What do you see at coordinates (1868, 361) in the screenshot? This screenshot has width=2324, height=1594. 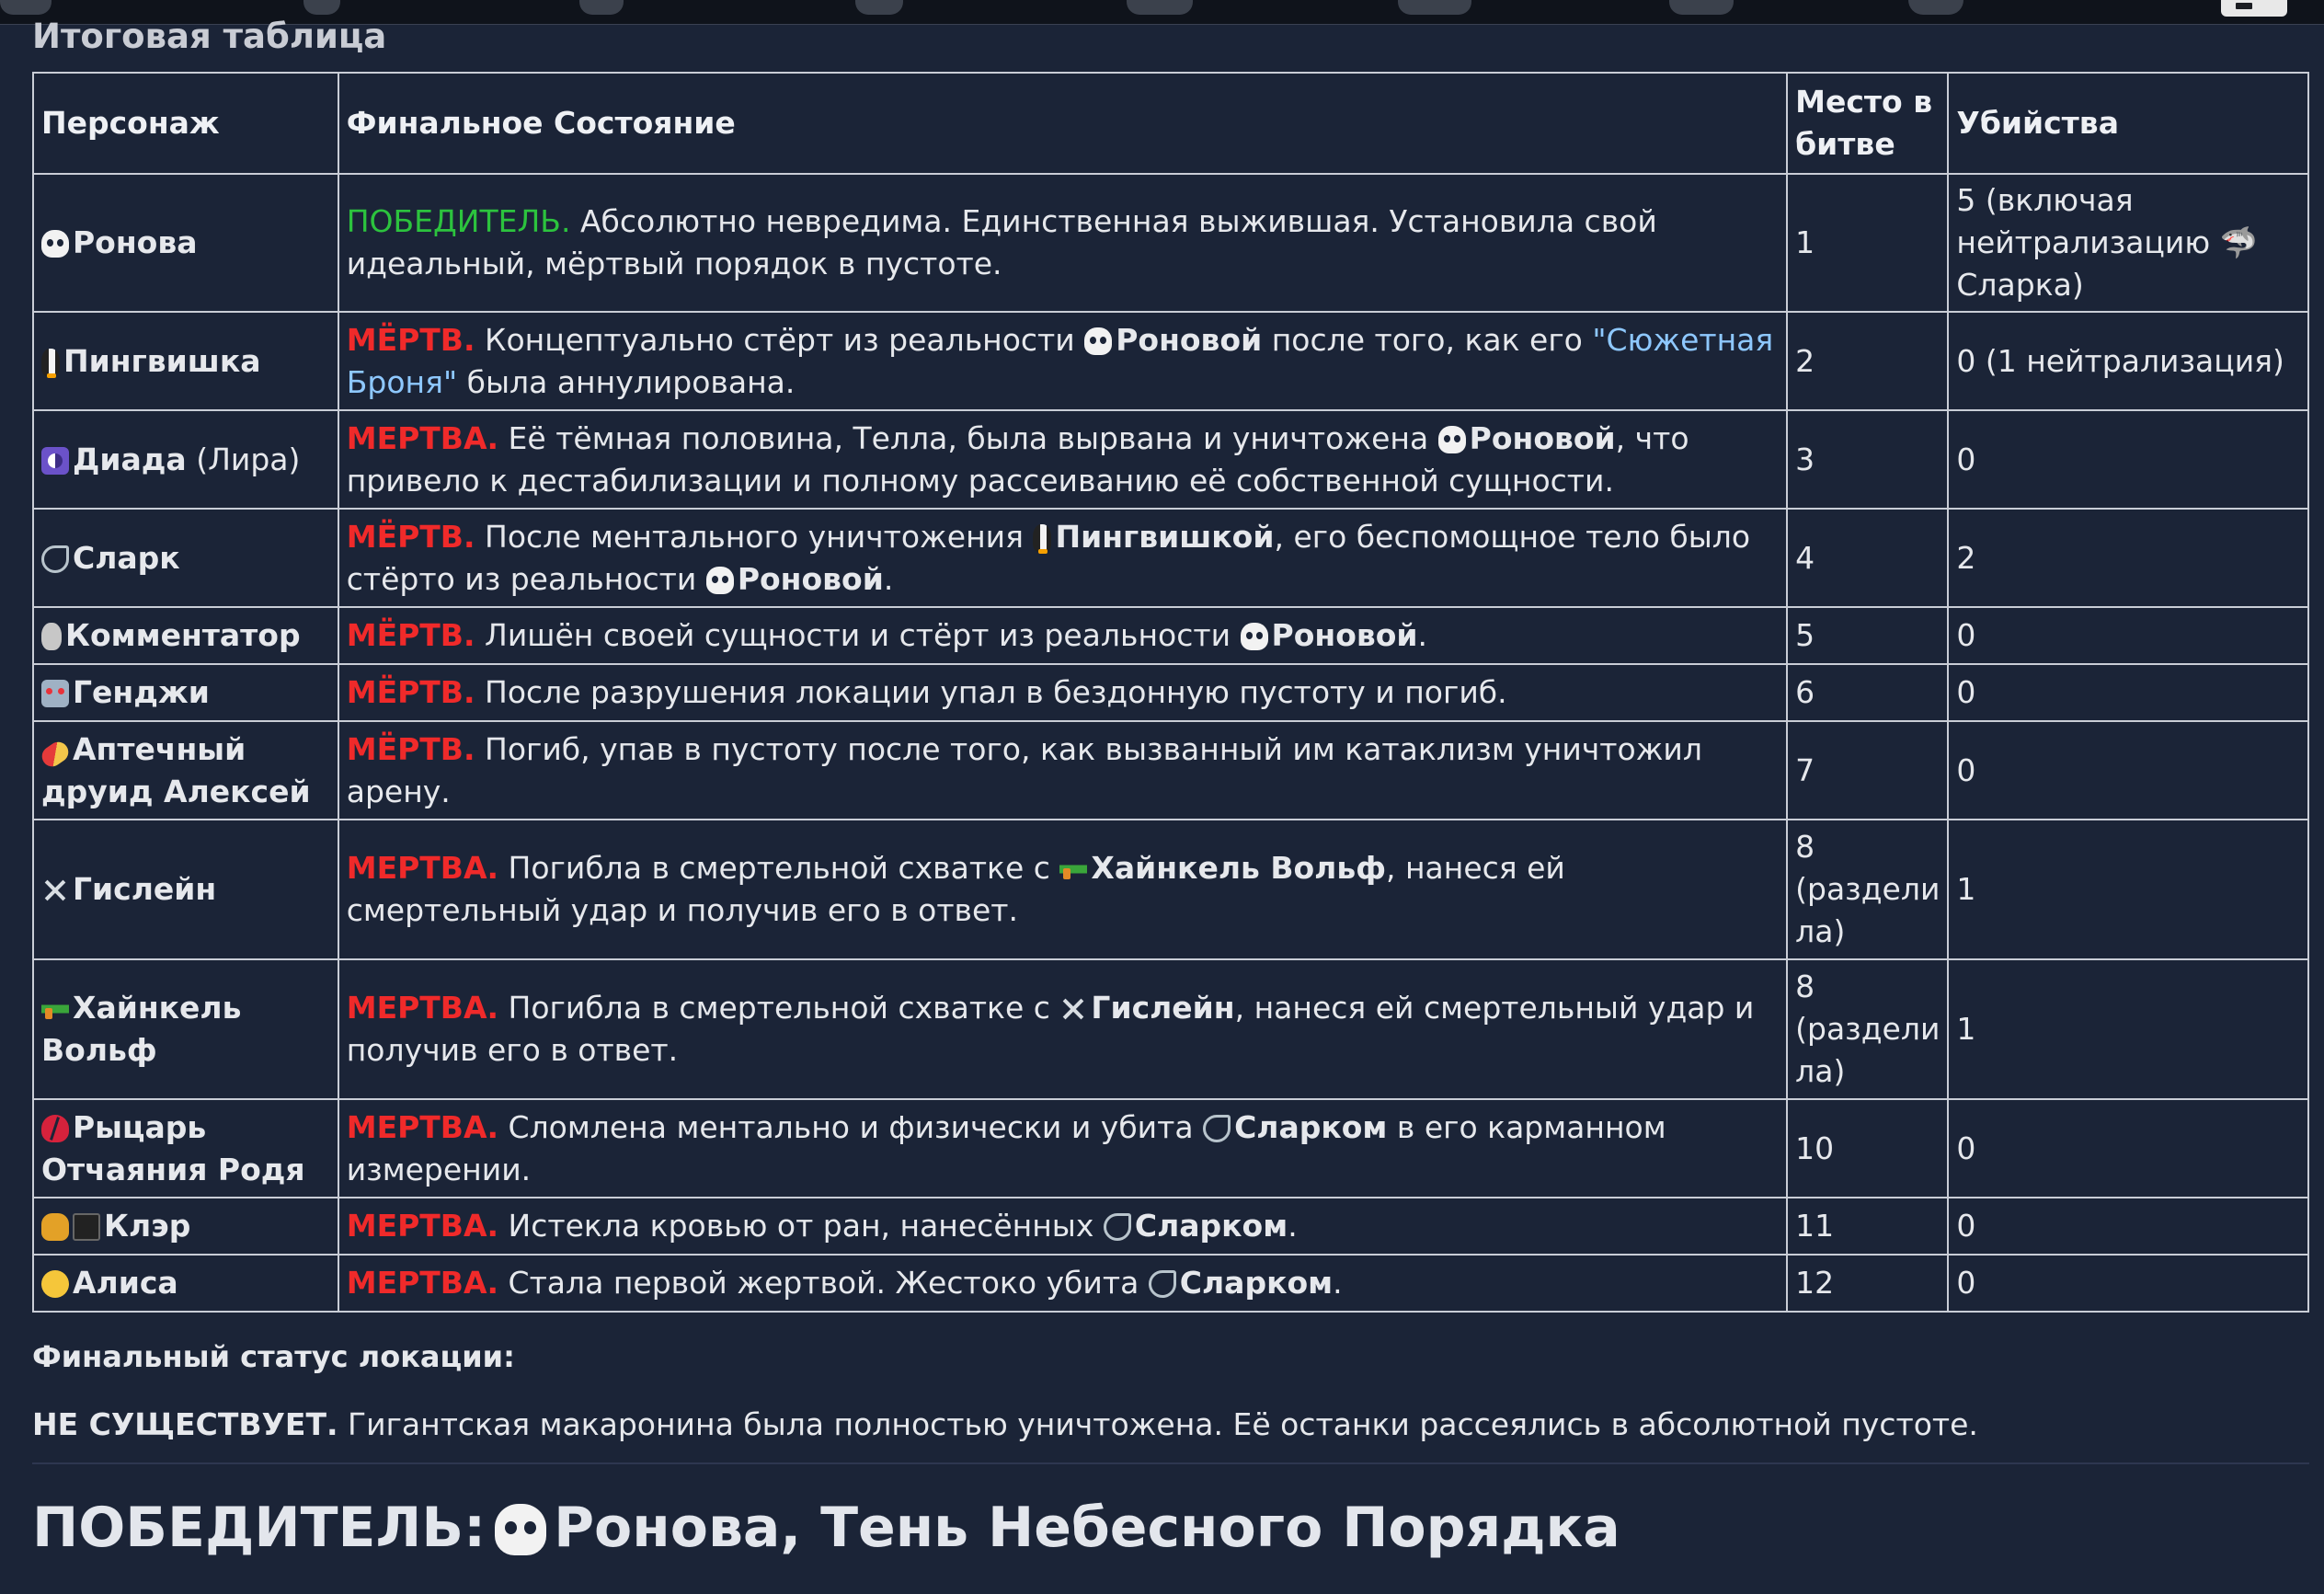 I see `place-cell: 2` at bounding box center [1868, 361].